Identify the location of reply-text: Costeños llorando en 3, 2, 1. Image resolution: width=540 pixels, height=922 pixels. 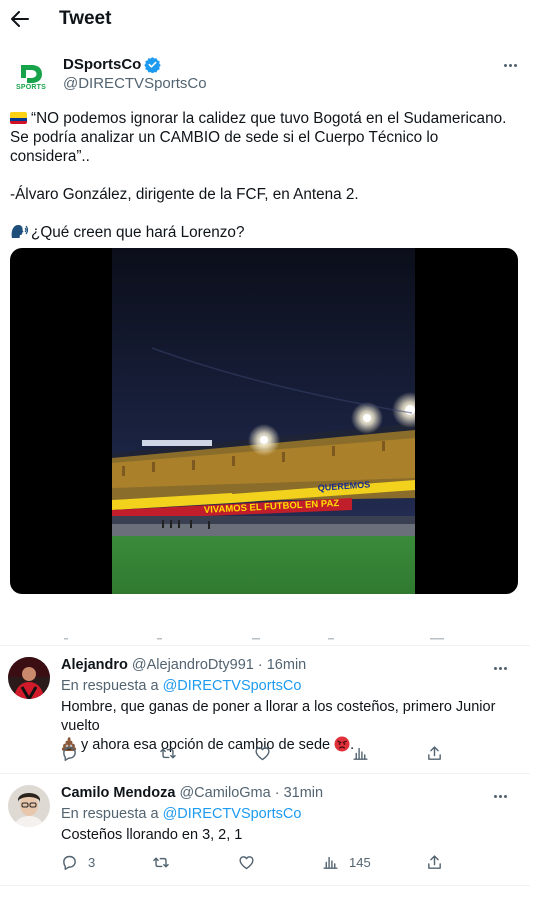
(152, 835).